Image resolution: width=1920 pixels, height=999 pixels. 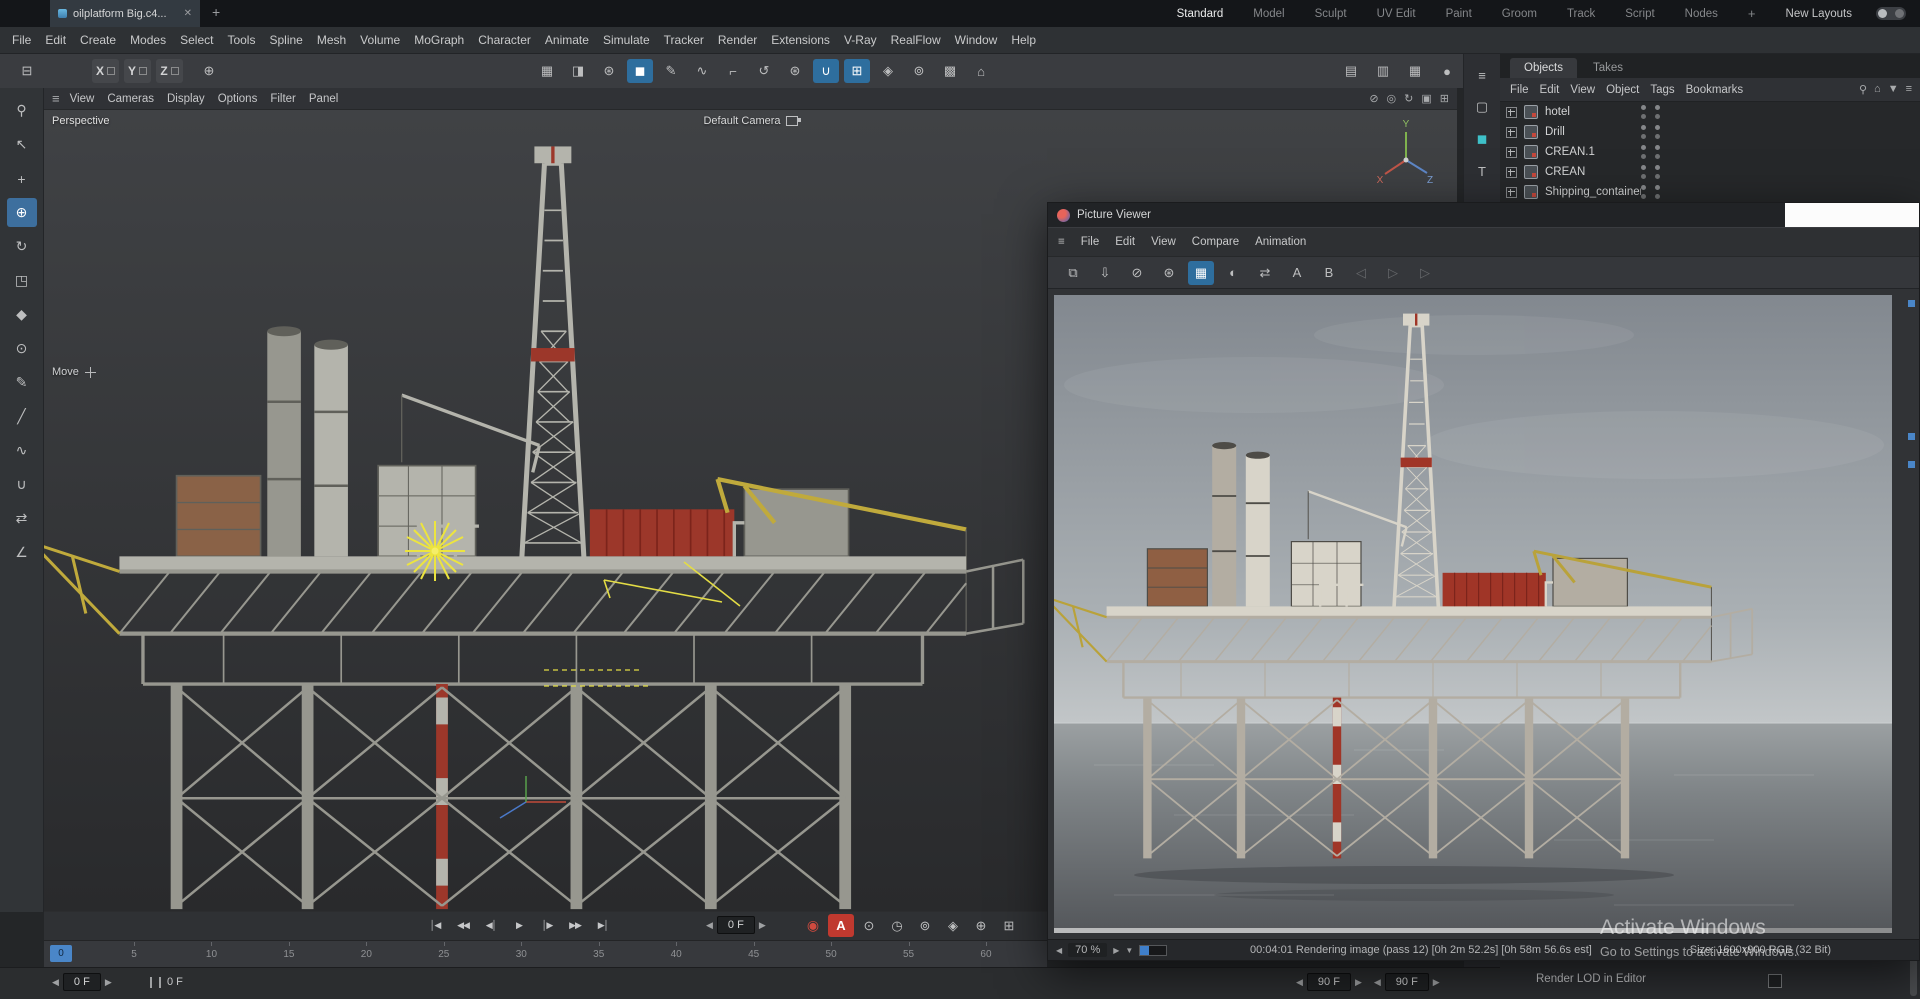 What do you see at coordinates (1105, 273) in the screenshot?
I see `save-image-icon: ⇩` at bounding box center [1105, 273].